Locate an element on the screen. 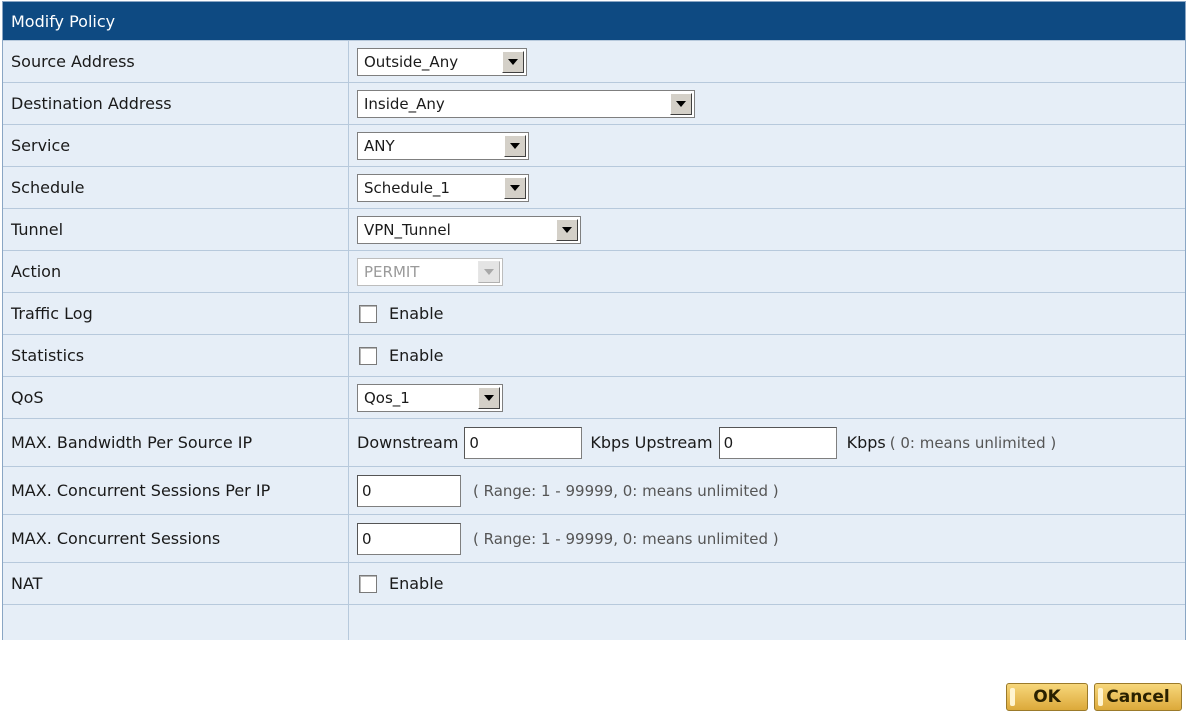 The image size is (1187, 726). max-sessions-per-ip-input is located at coordinates (409, 490).